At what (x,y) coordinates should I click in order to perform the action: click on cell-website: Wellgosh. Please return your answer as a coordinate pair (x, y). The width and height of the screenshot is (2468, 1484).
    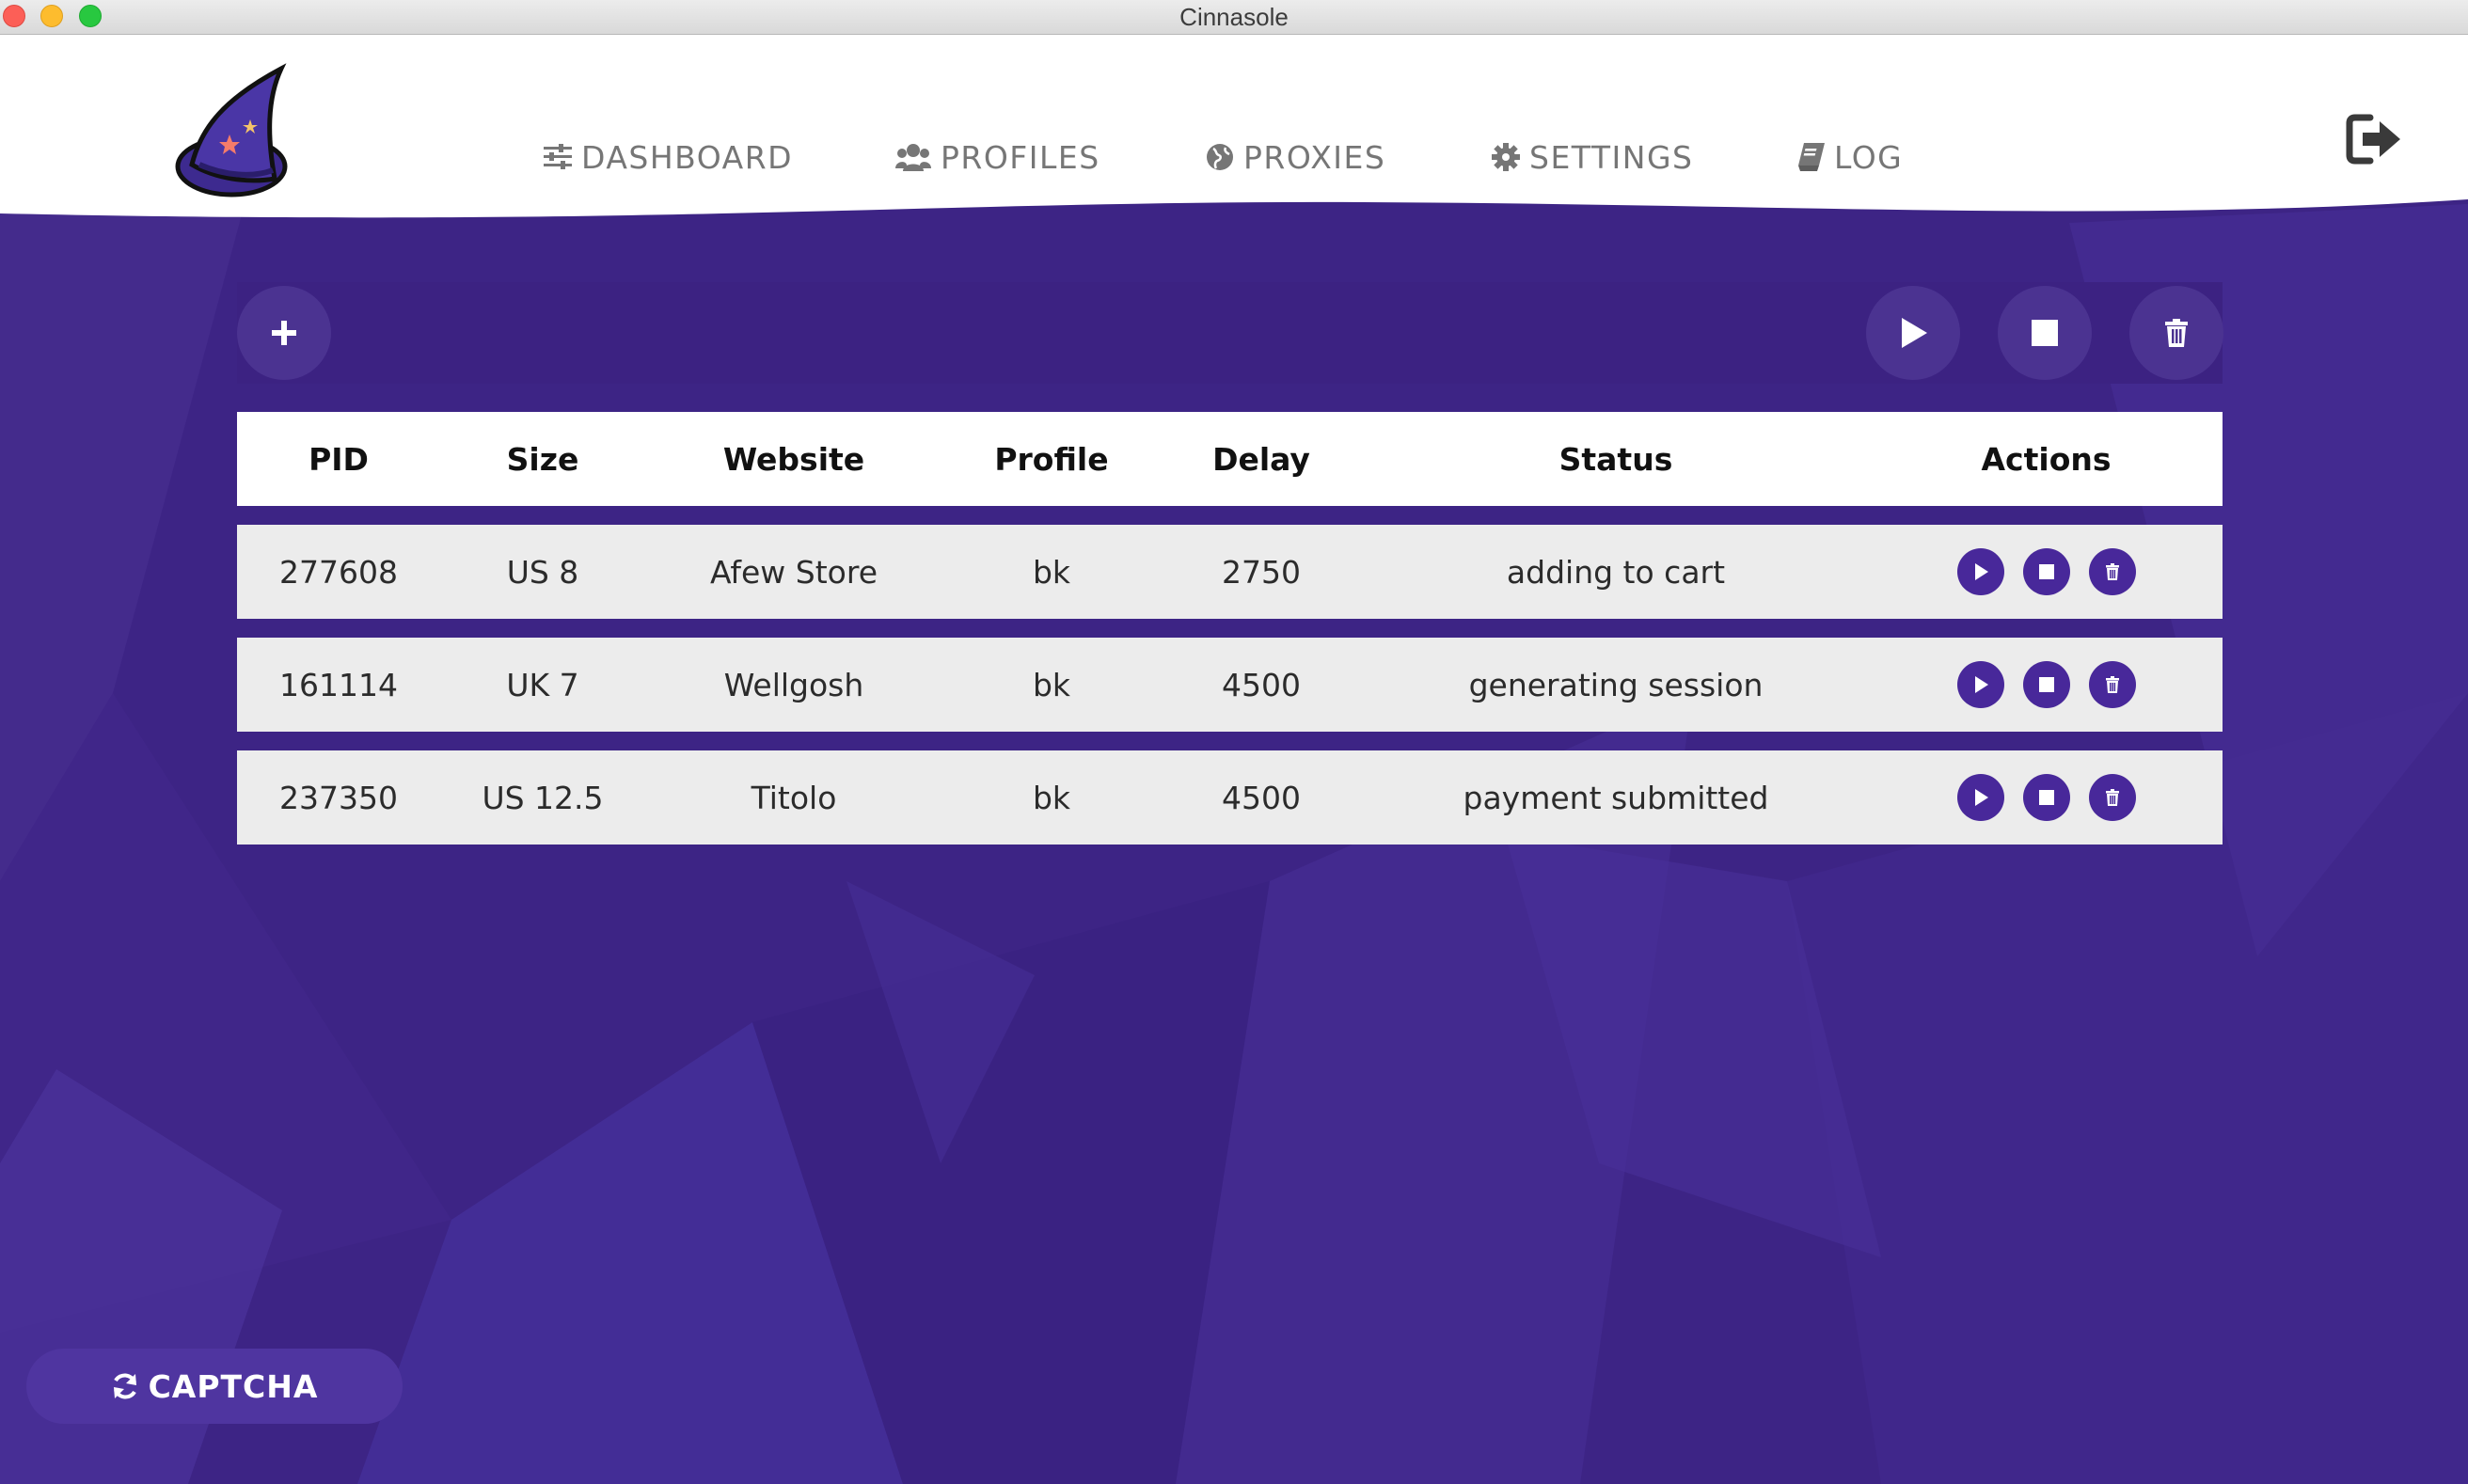
    Looking at the image, I should click on (793, 684).